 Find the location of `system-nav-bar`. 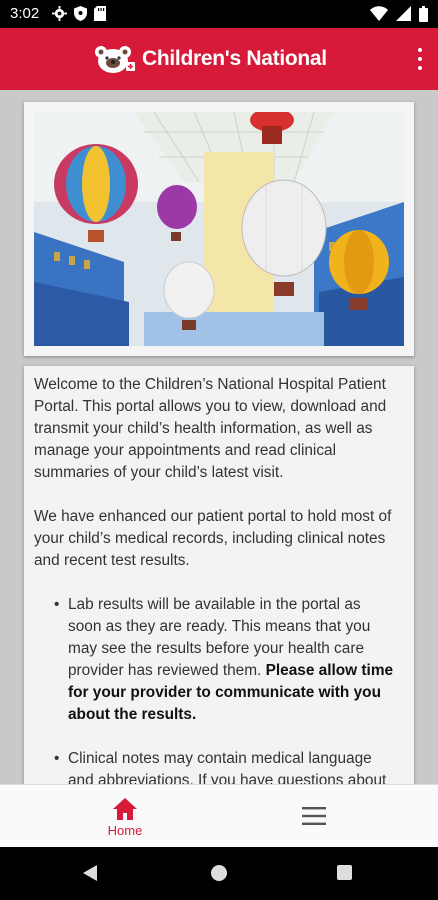

system-nav-bar is located at coordinates (219, 873).